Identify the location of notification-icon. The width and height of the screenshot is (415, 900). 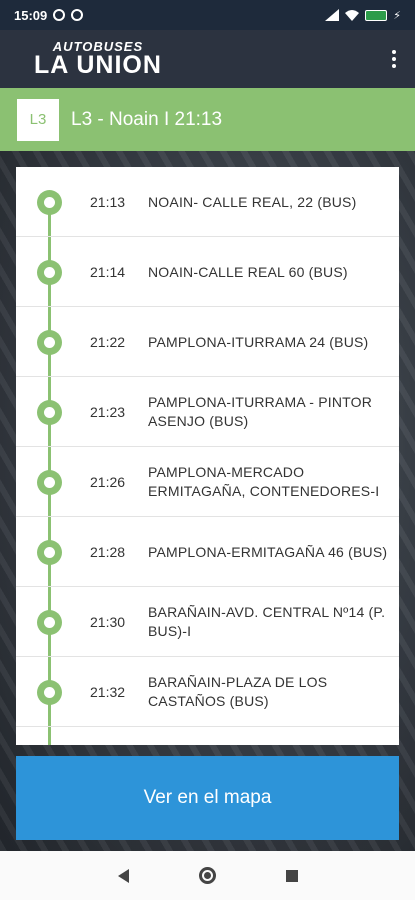
(59, 15).